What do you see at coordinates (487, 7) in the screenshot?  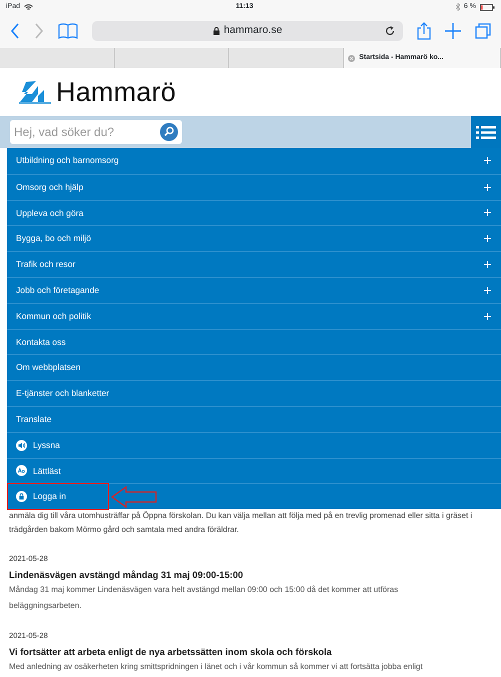 I see `battery-icon` at bounding box center [487, 7].